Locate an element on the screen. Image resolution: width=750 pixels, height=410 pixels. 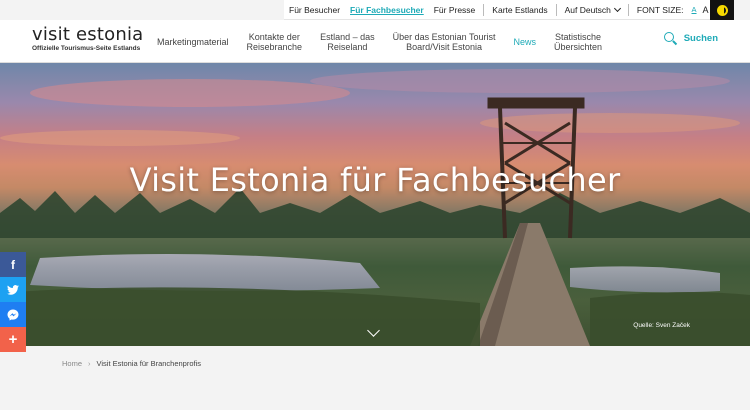
nav-item-statistics: Statistische Übersichten is located at coordinates (578, 42).